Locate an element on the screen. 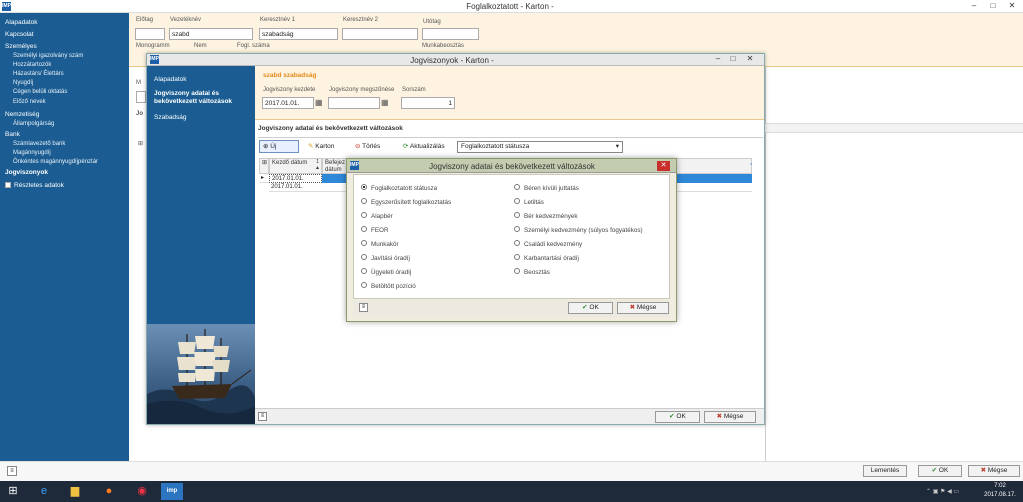  main-ok-button: ✔ OK is located at coordinates (940, 471).